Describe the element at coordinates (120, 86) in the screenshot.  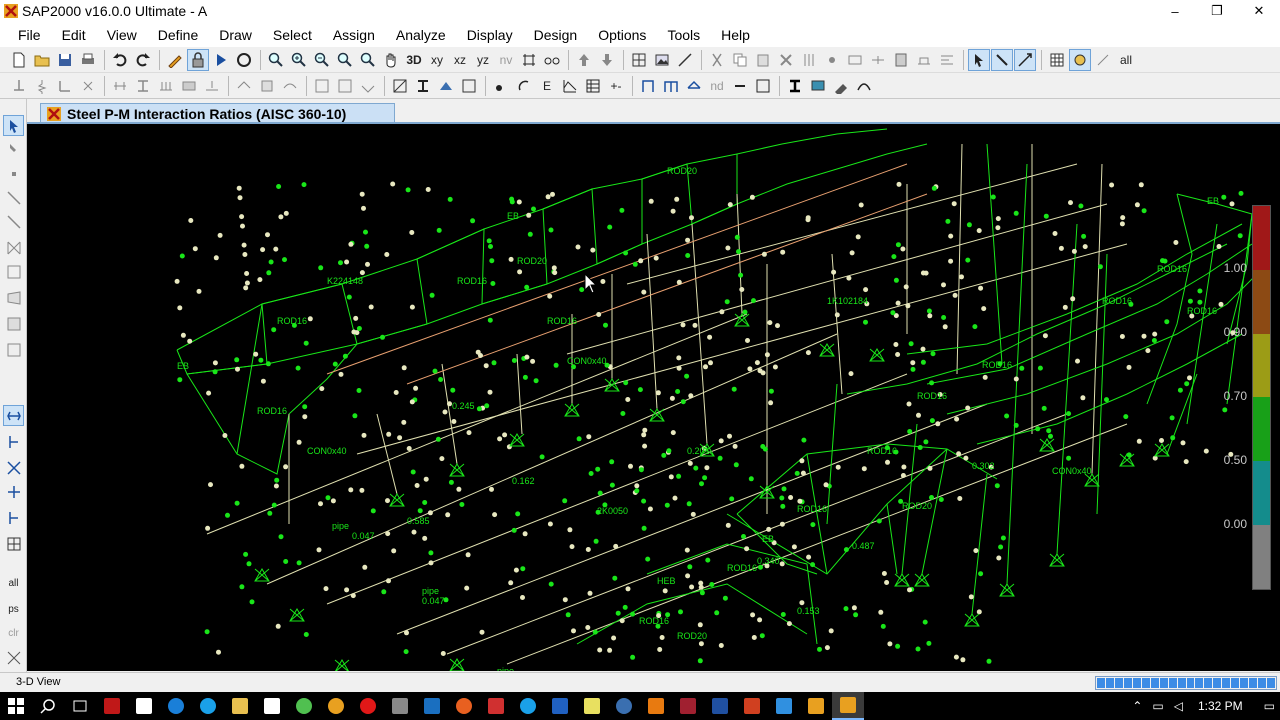
I see `frame-release-icon` at that location.